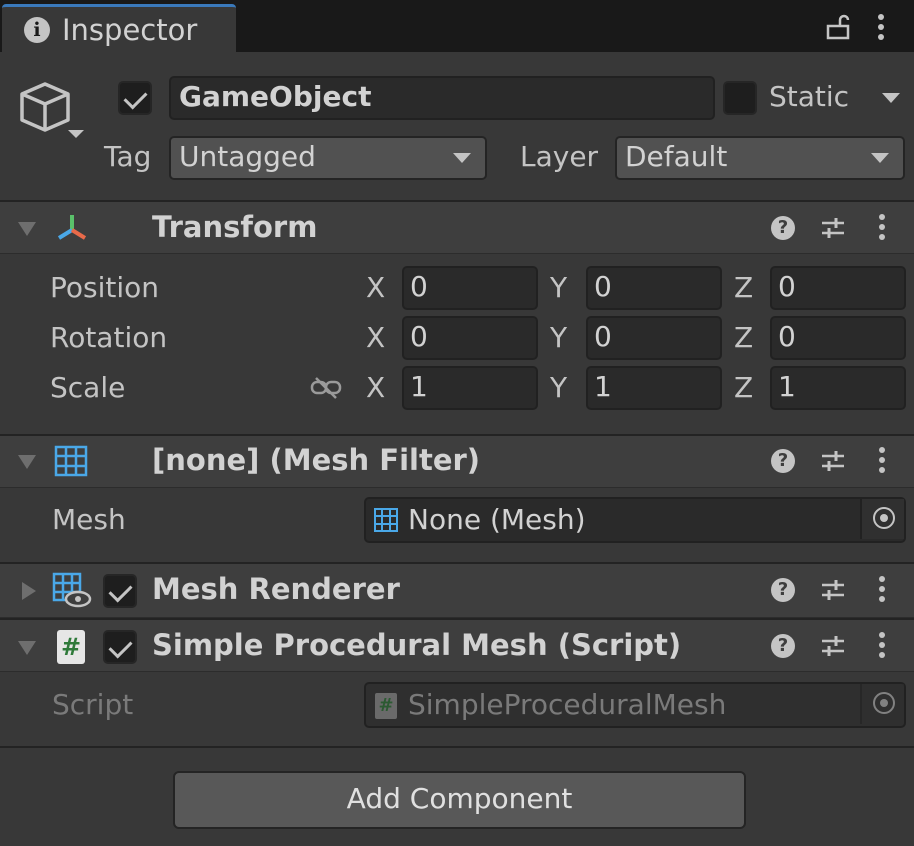  Describe the element at coordinates (882, 29) in the screenshot. I see `tab-menu-icon` at that location.